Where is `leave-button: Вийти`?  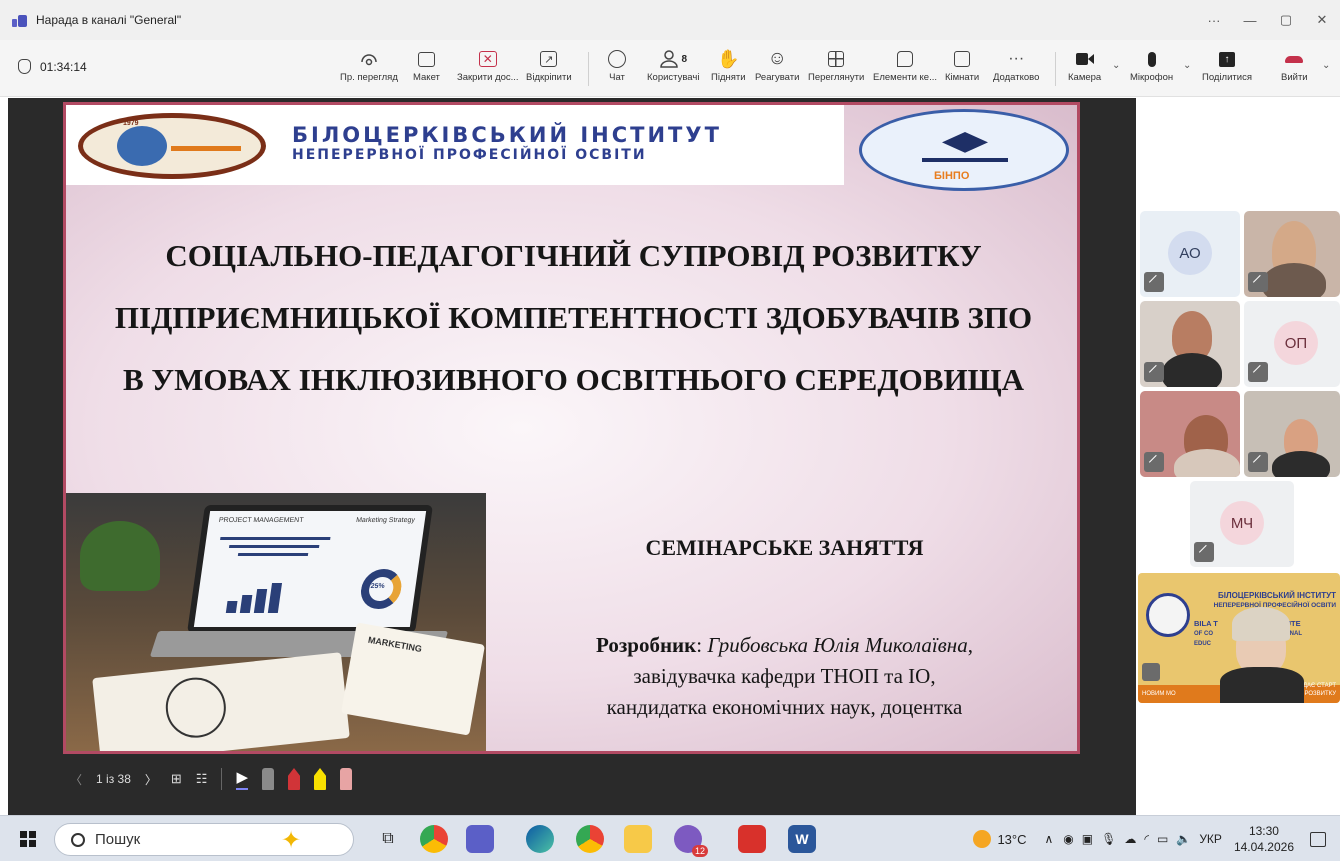 leave-button: Вийти is located at coordinates (1294, 64).